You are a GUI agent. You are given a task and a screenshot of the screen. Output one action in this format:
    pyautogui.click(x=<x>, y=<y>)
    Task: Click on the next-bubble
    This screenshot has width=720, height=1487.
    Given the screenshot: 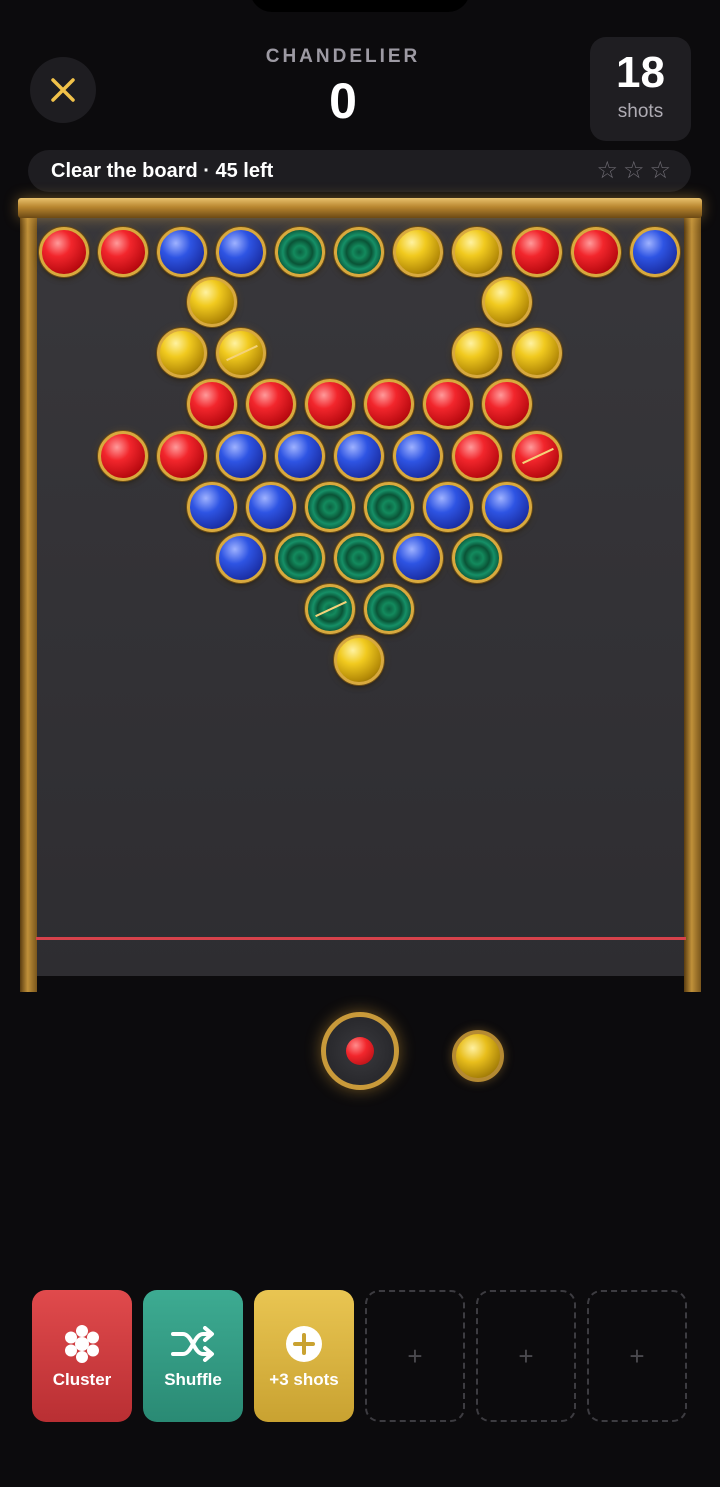 What is the action you would take?
    pyautogui.click(x=478, y=1056)
    